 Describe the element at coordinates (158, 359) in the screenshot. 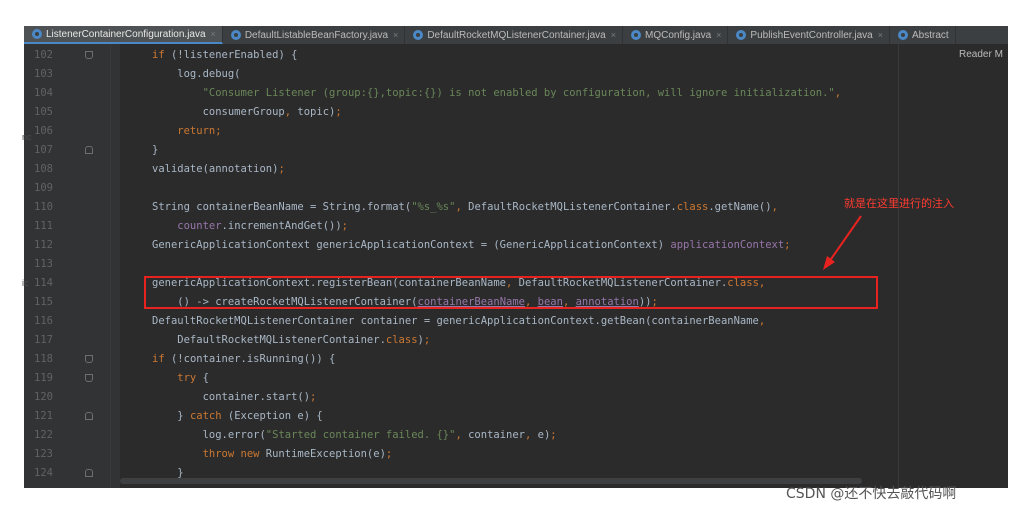

I see `code-token: if` at that location.